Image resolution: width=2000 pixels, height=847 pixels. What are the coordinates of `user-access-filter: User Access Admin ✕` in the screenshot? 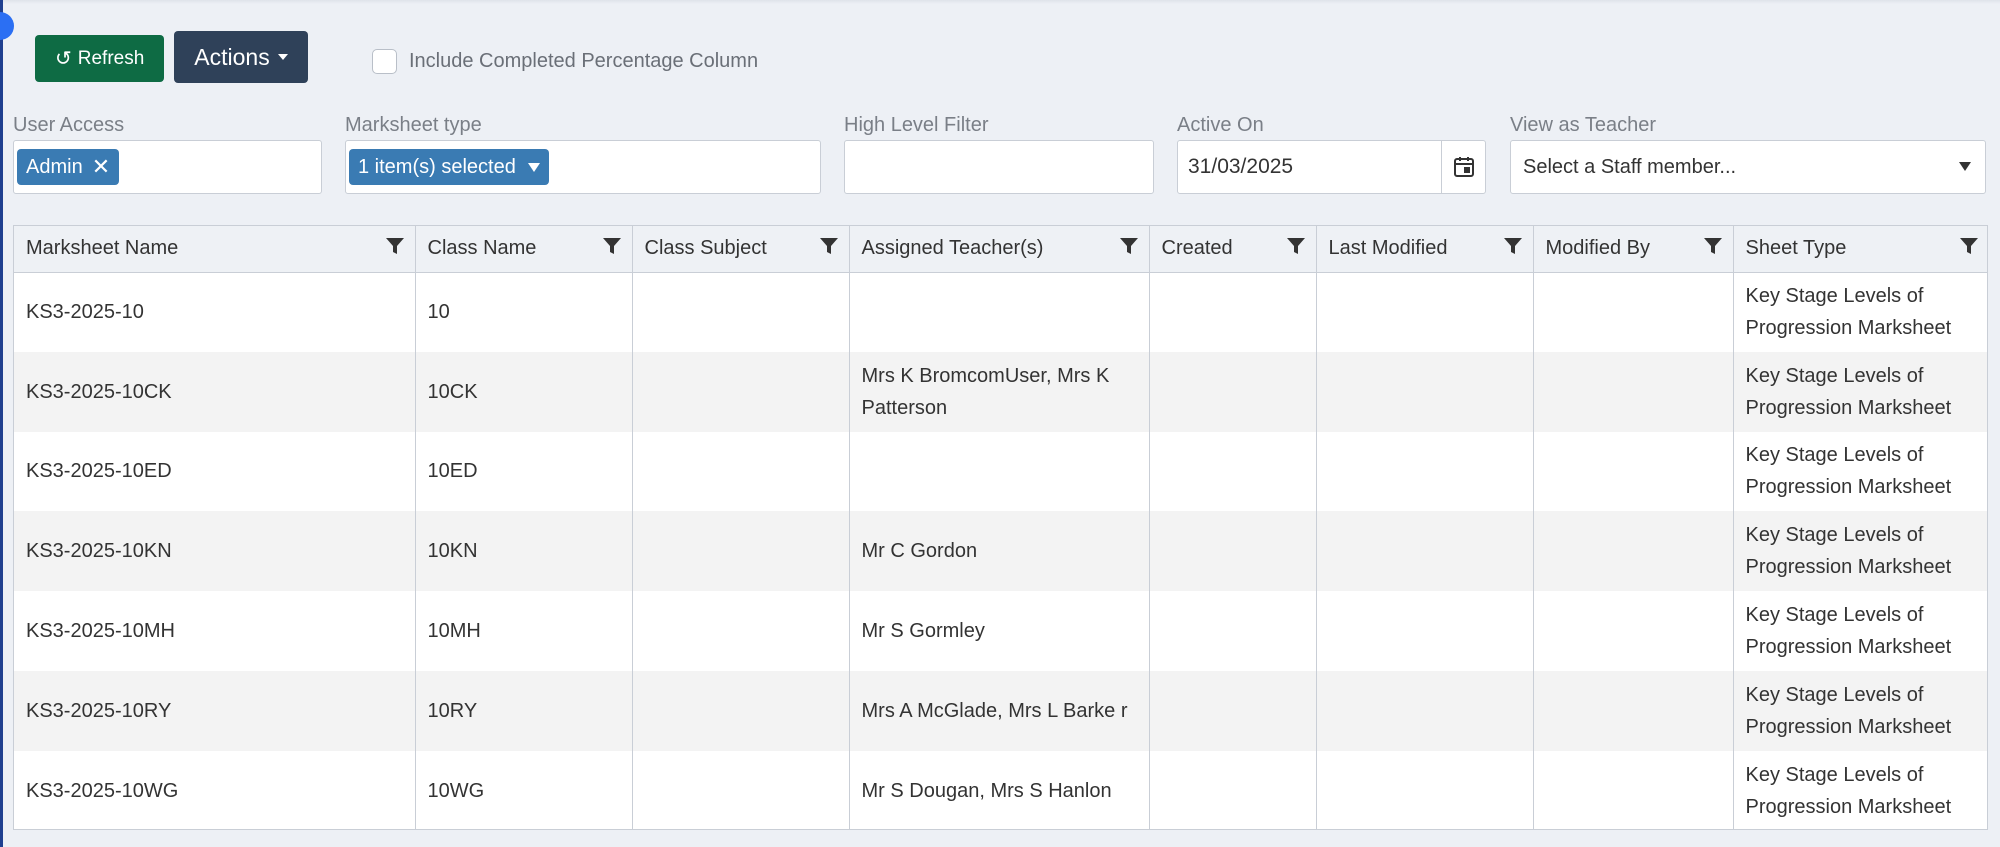 It's located at (167, 153).